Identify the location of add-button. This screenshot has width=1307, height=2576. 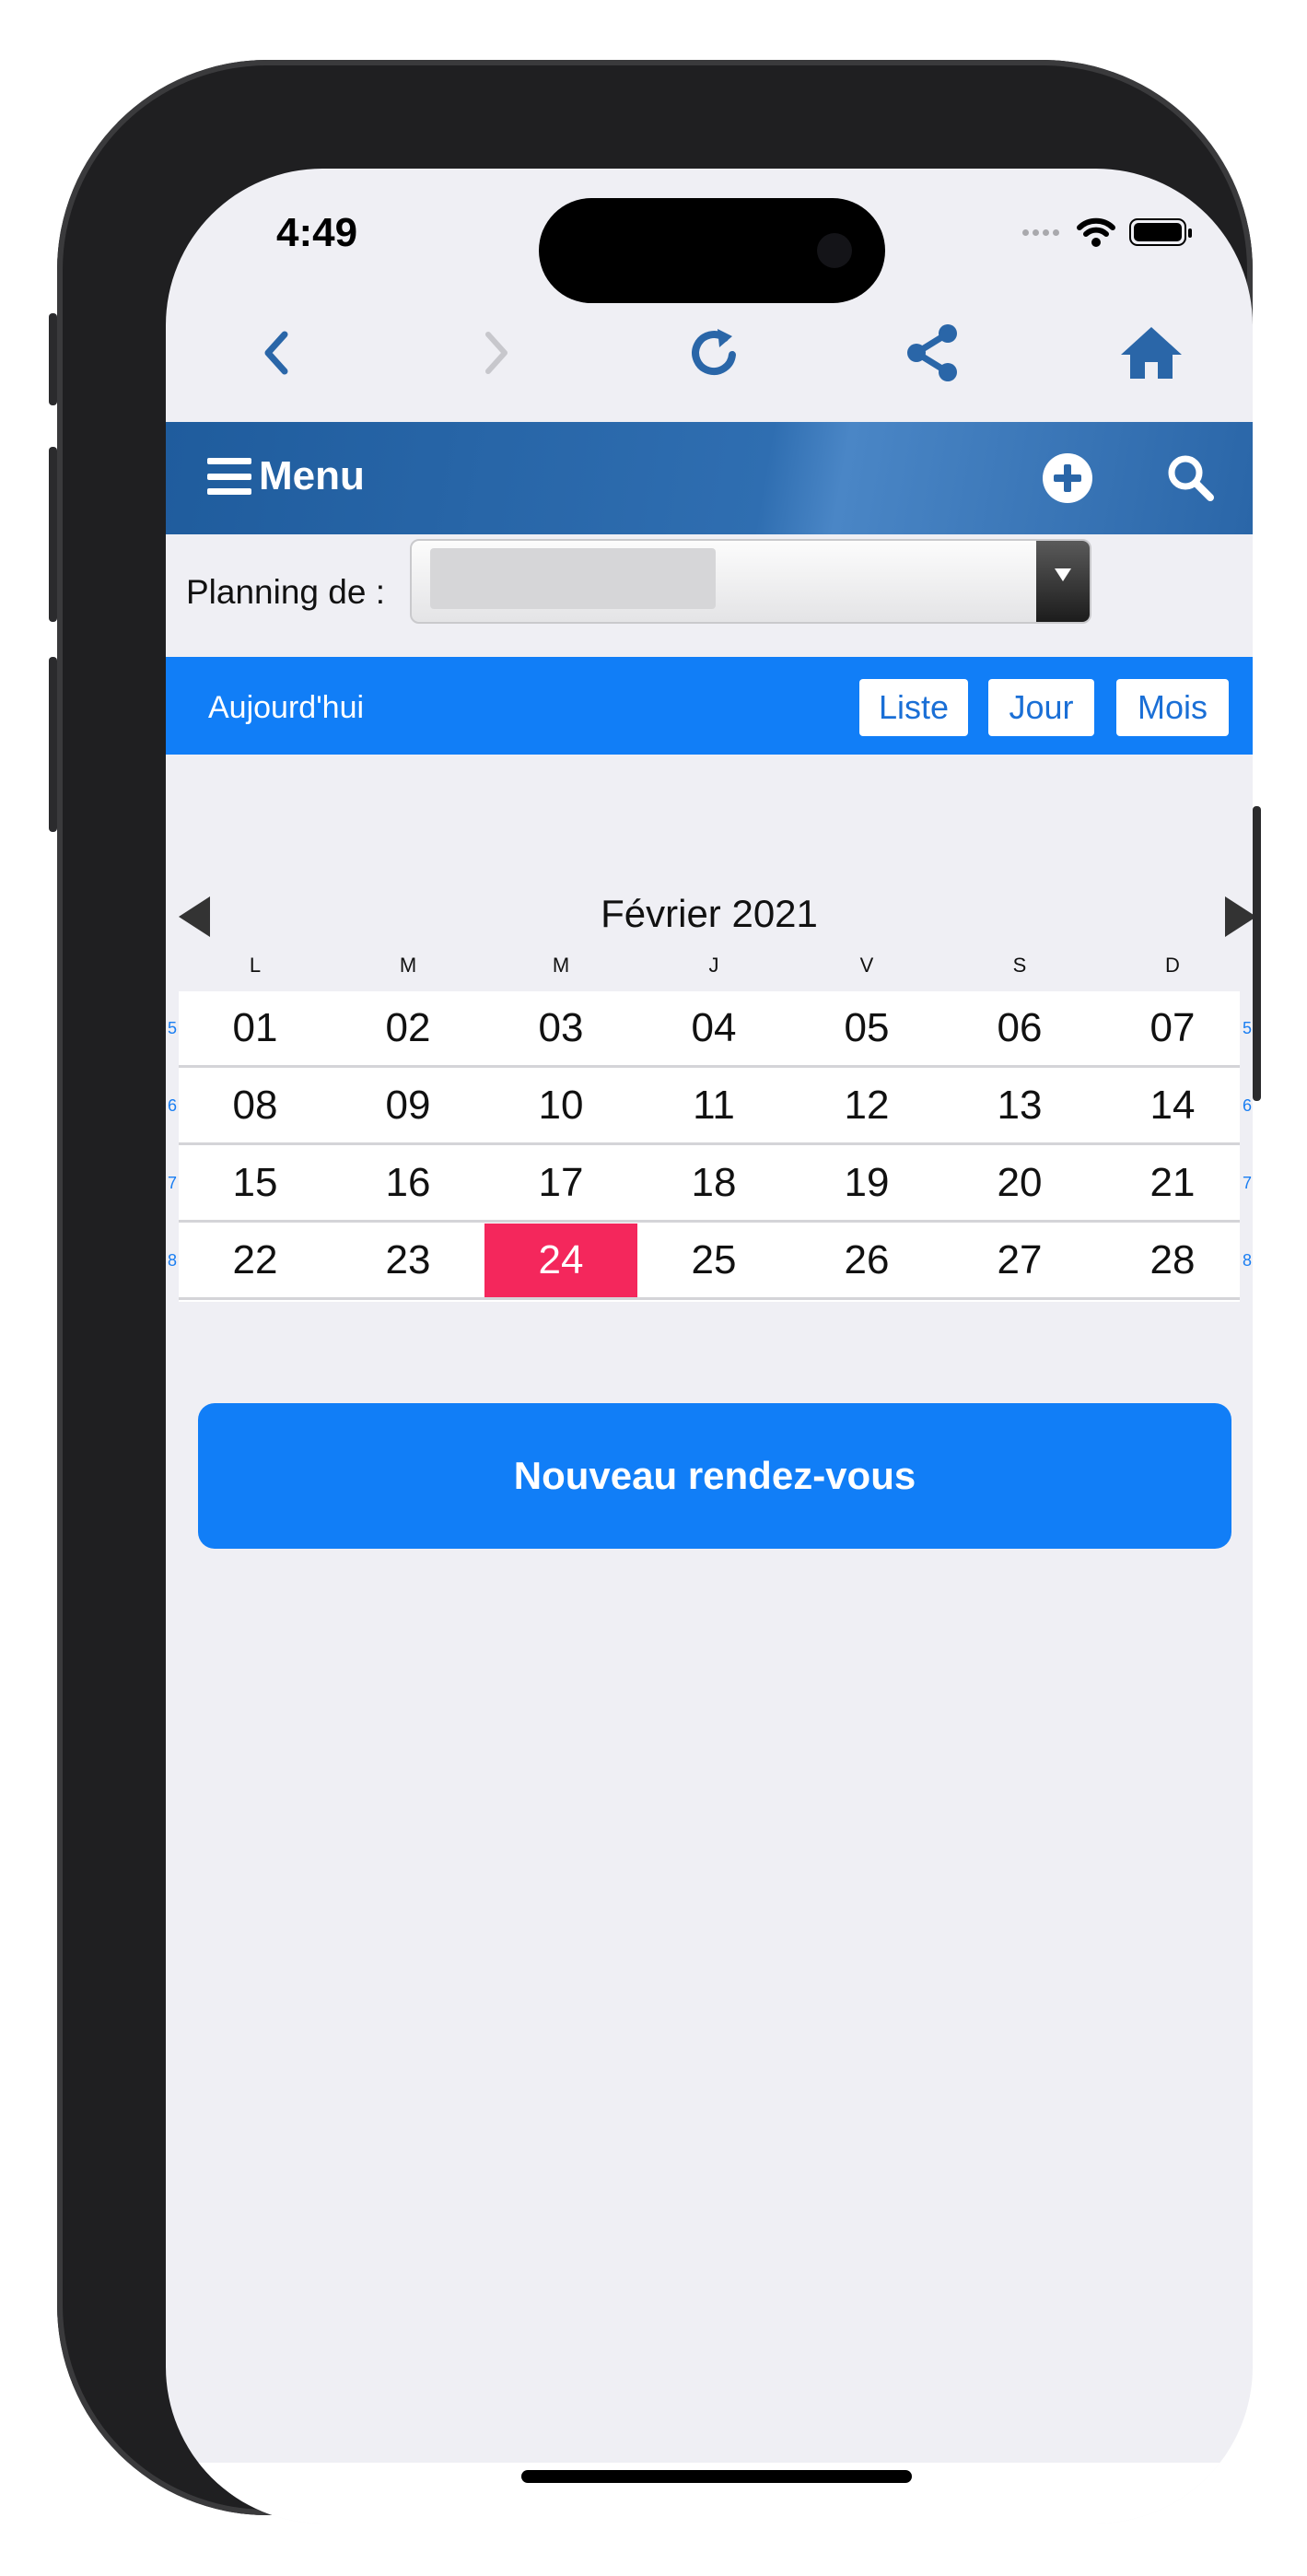
(1067, 478).